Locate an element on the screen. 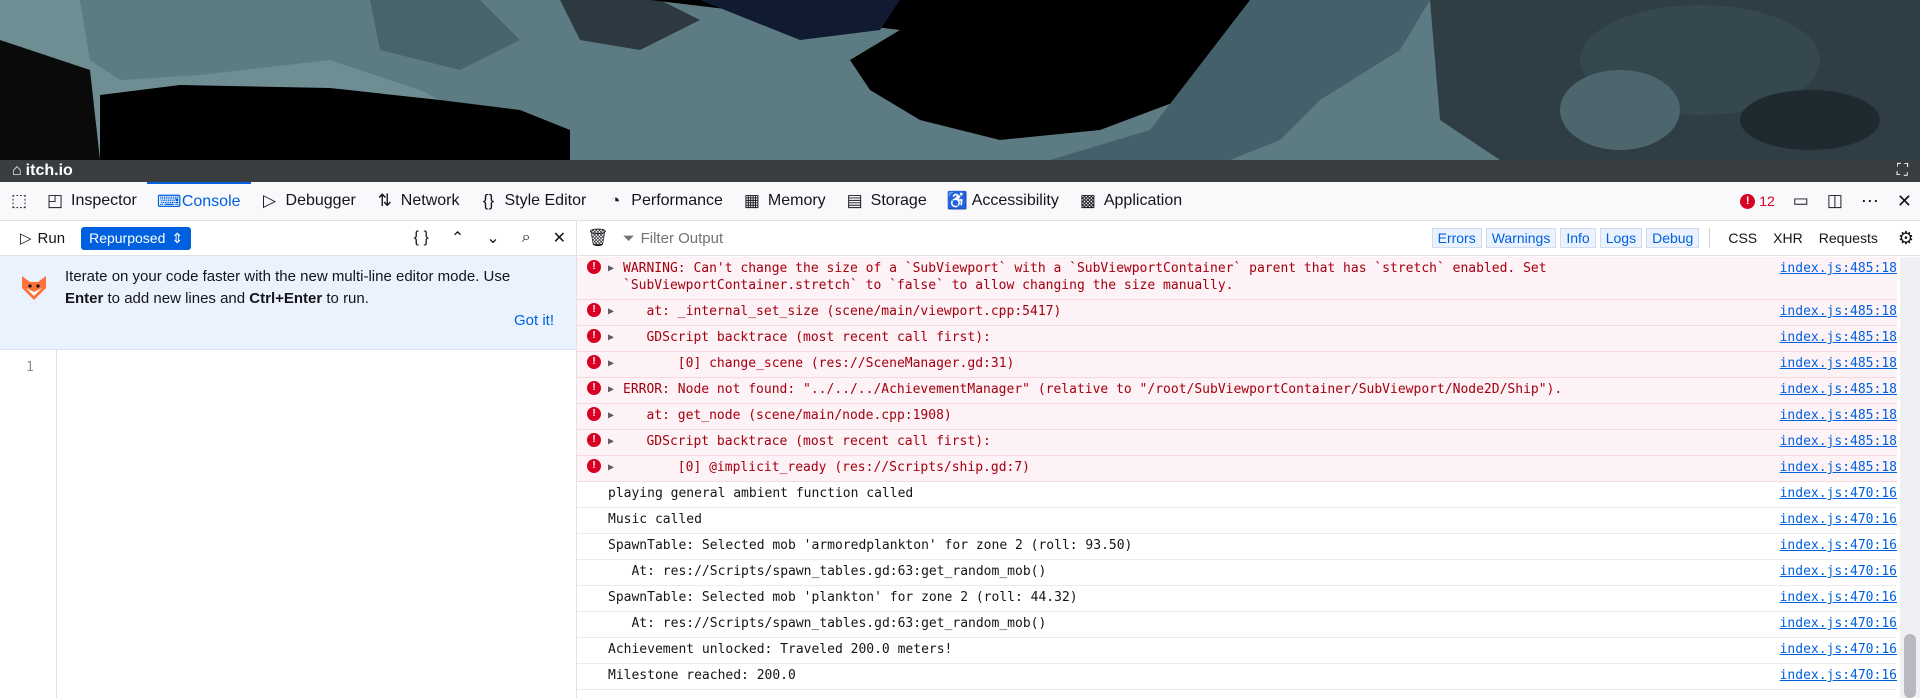  tab-inspector: ◰ Inspector is located at coordinates (91, 201).